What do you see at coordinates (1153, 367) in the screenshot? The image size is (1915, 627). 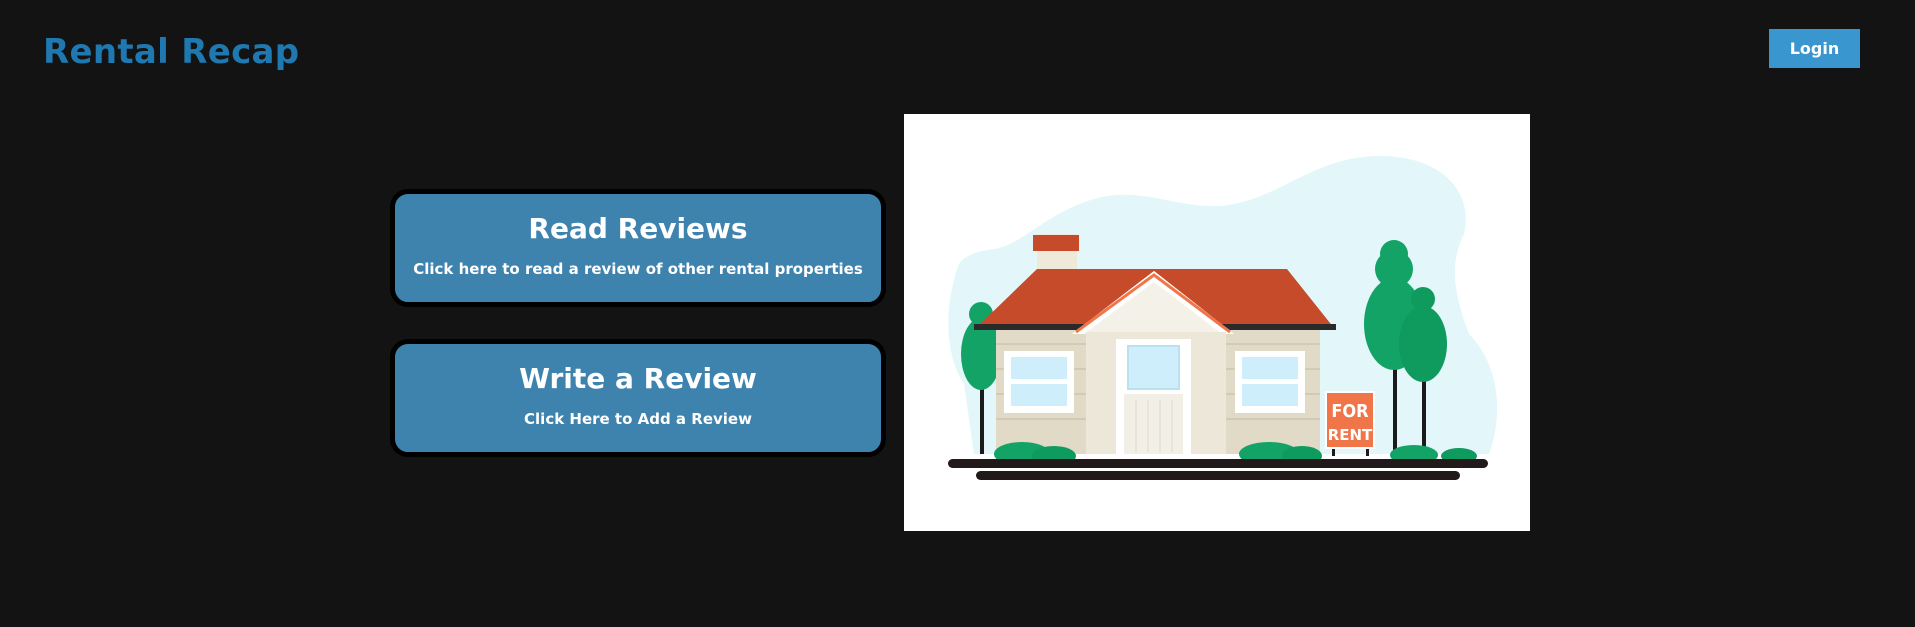 I see `front-door-window` at bounding box center [1153, 367].